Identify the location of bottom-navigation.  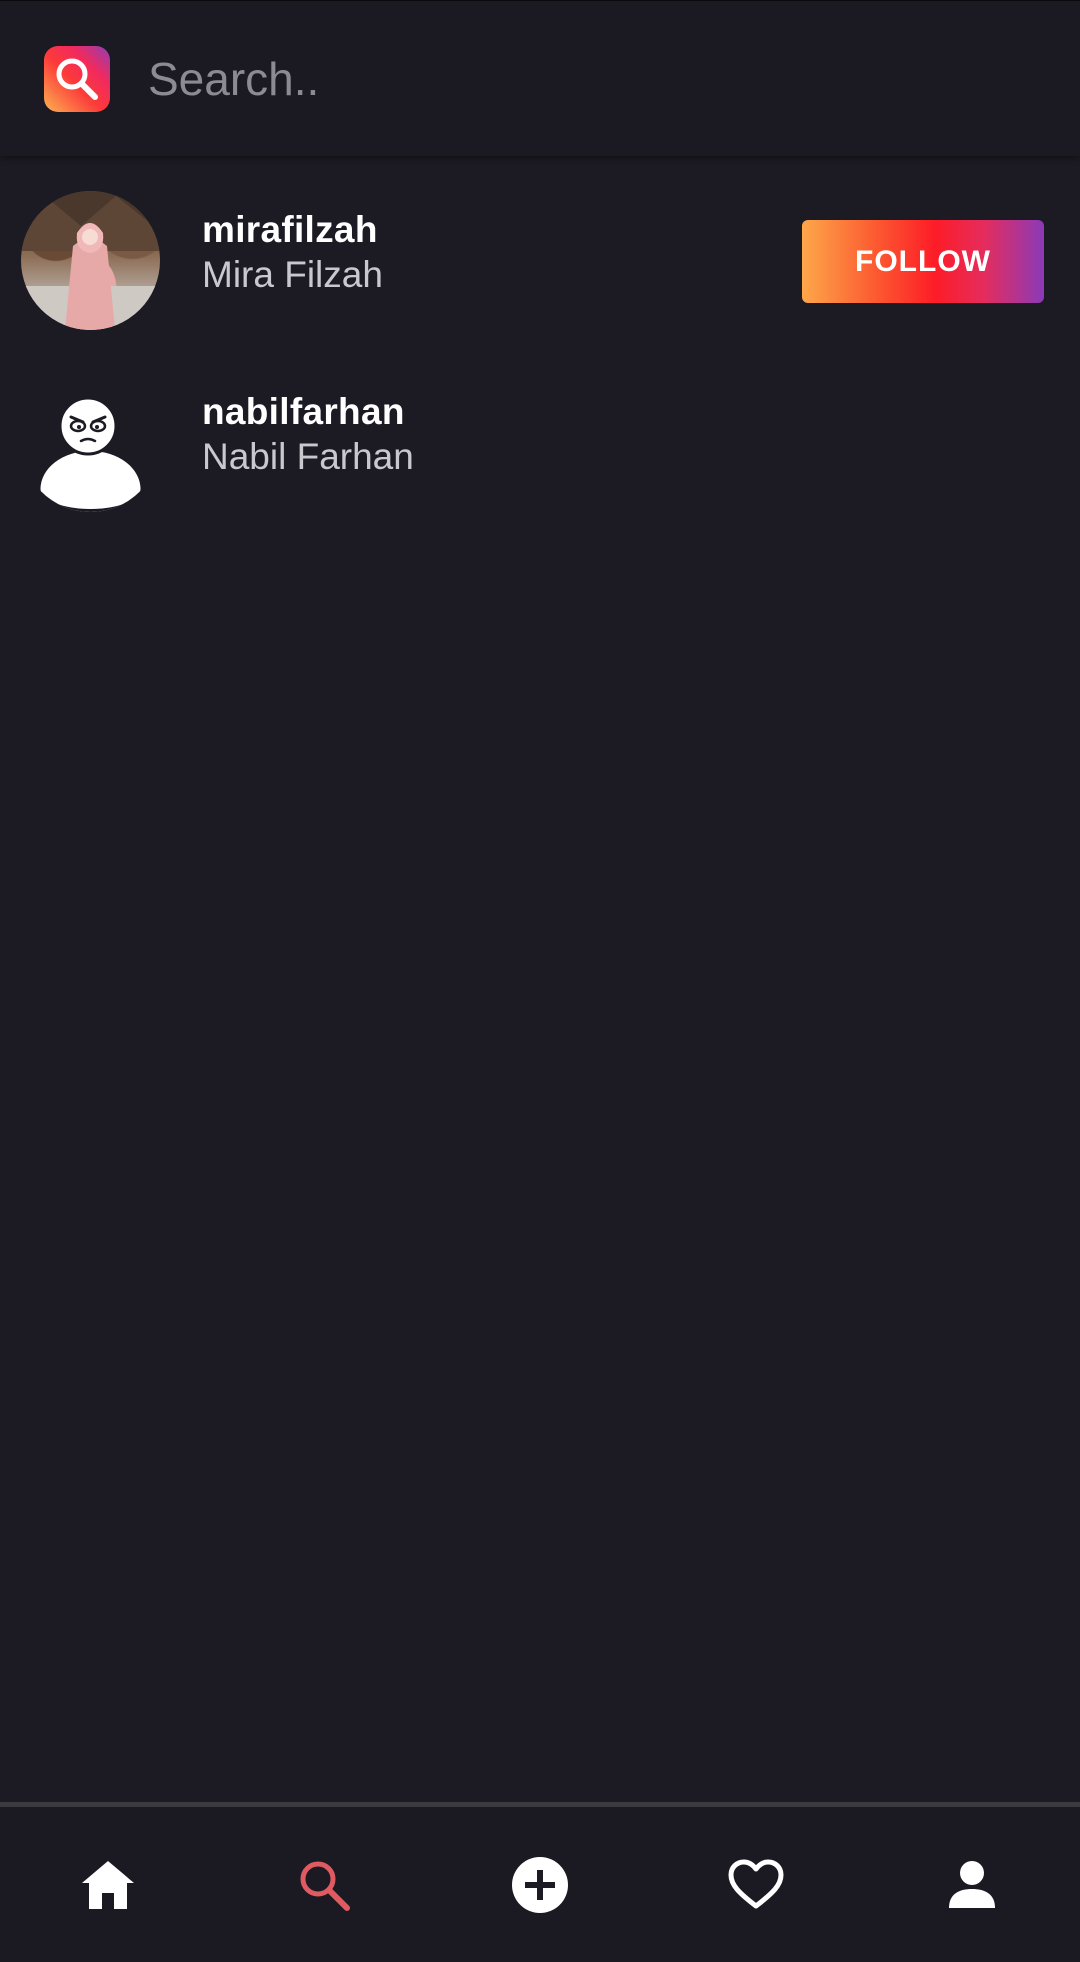
(540, 1882).